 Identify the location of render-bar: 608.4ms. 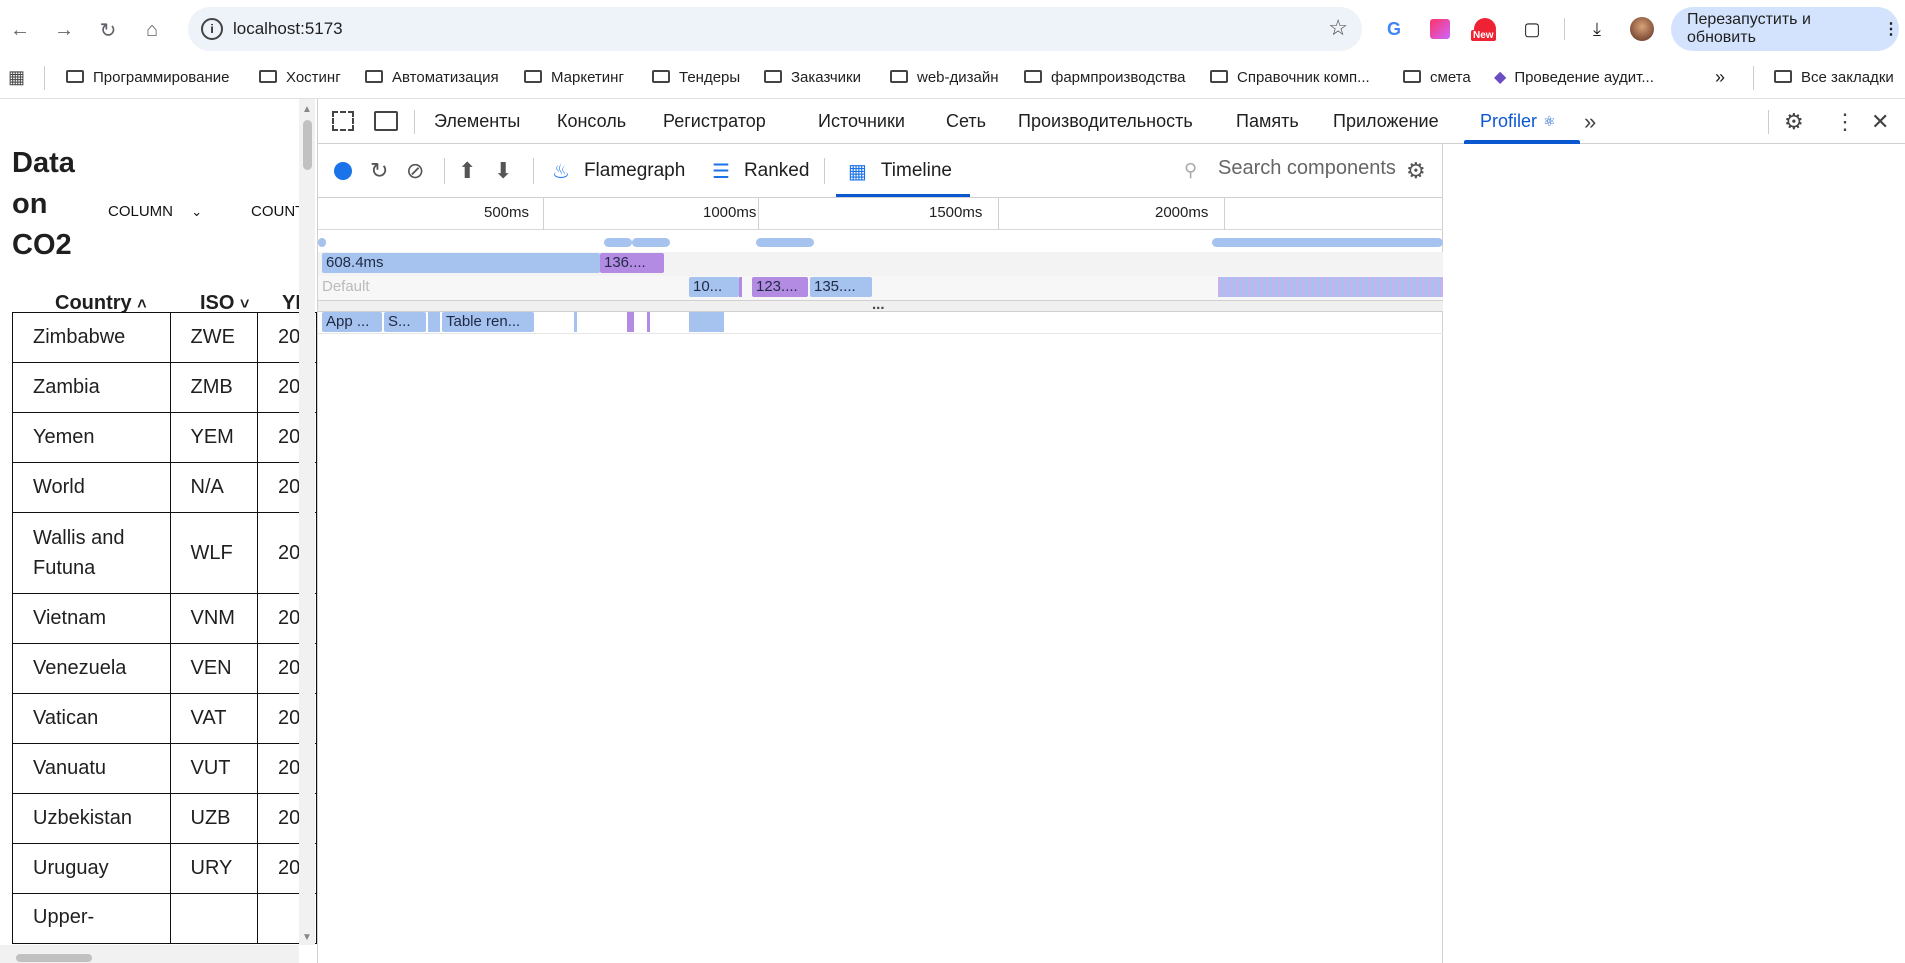
(461, 263).